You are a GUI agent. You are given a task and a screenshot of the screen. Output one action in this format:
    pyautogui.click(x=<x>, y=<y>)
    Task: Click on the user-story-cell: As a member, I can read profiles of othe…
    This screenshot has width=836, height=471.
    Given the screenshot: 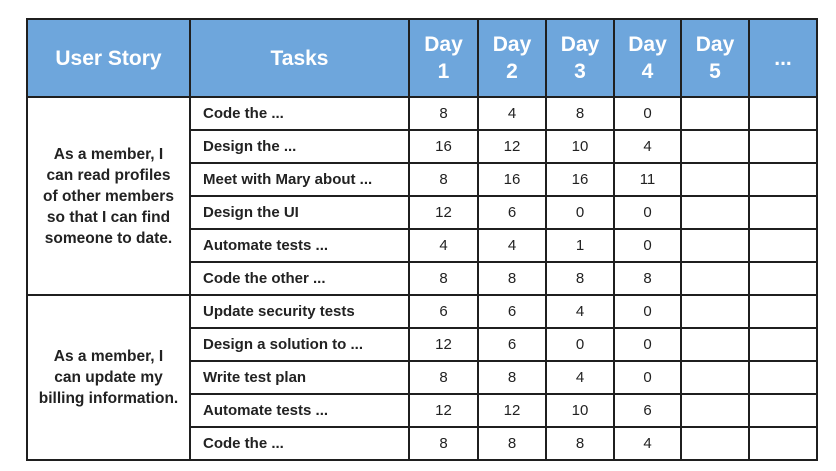 What is the action you would take?
    pyautogui.click(x=108, y=196)
    